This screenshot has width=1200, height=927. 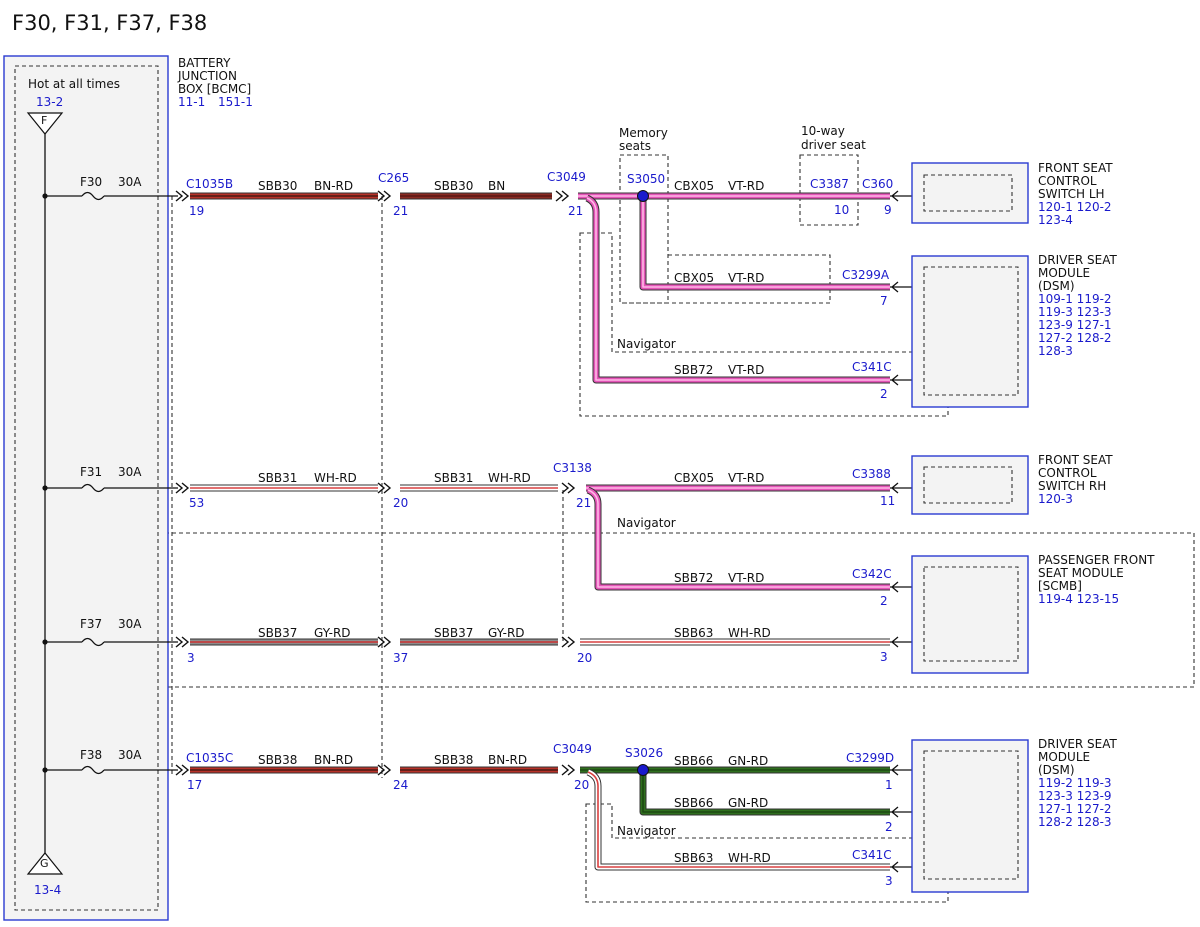 I want to click on dsm-a-ref-1: 109-1 119-2, so click(x=1075, y=299).